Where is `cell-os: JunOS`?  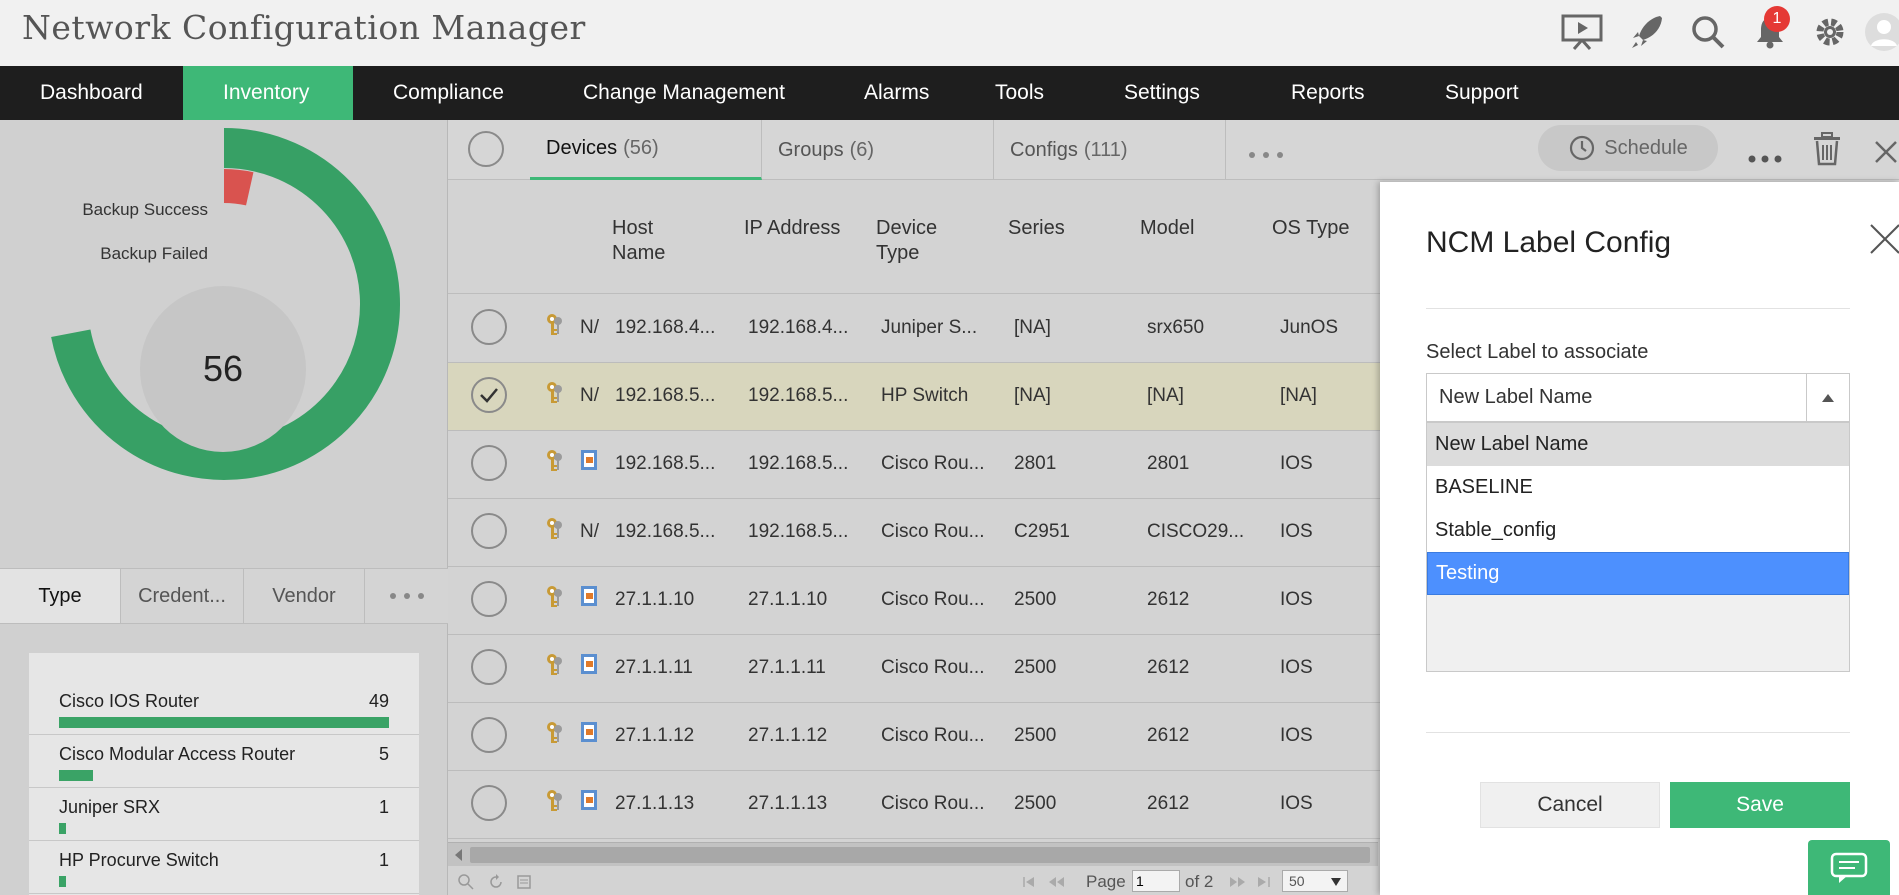
cell-os: JunOS is located at coordinates (1309, 327).